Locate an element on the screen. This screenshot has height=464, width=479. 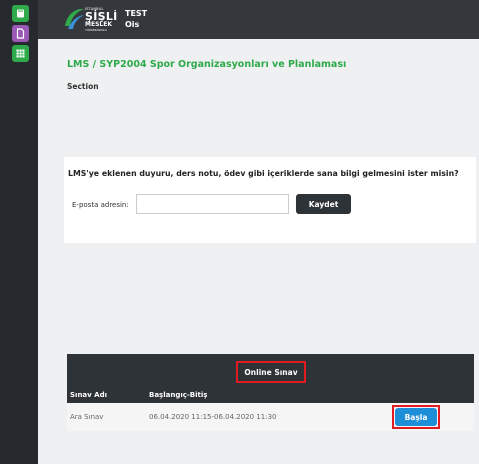
sidebar-item-book is located at coordinates (20, 13).